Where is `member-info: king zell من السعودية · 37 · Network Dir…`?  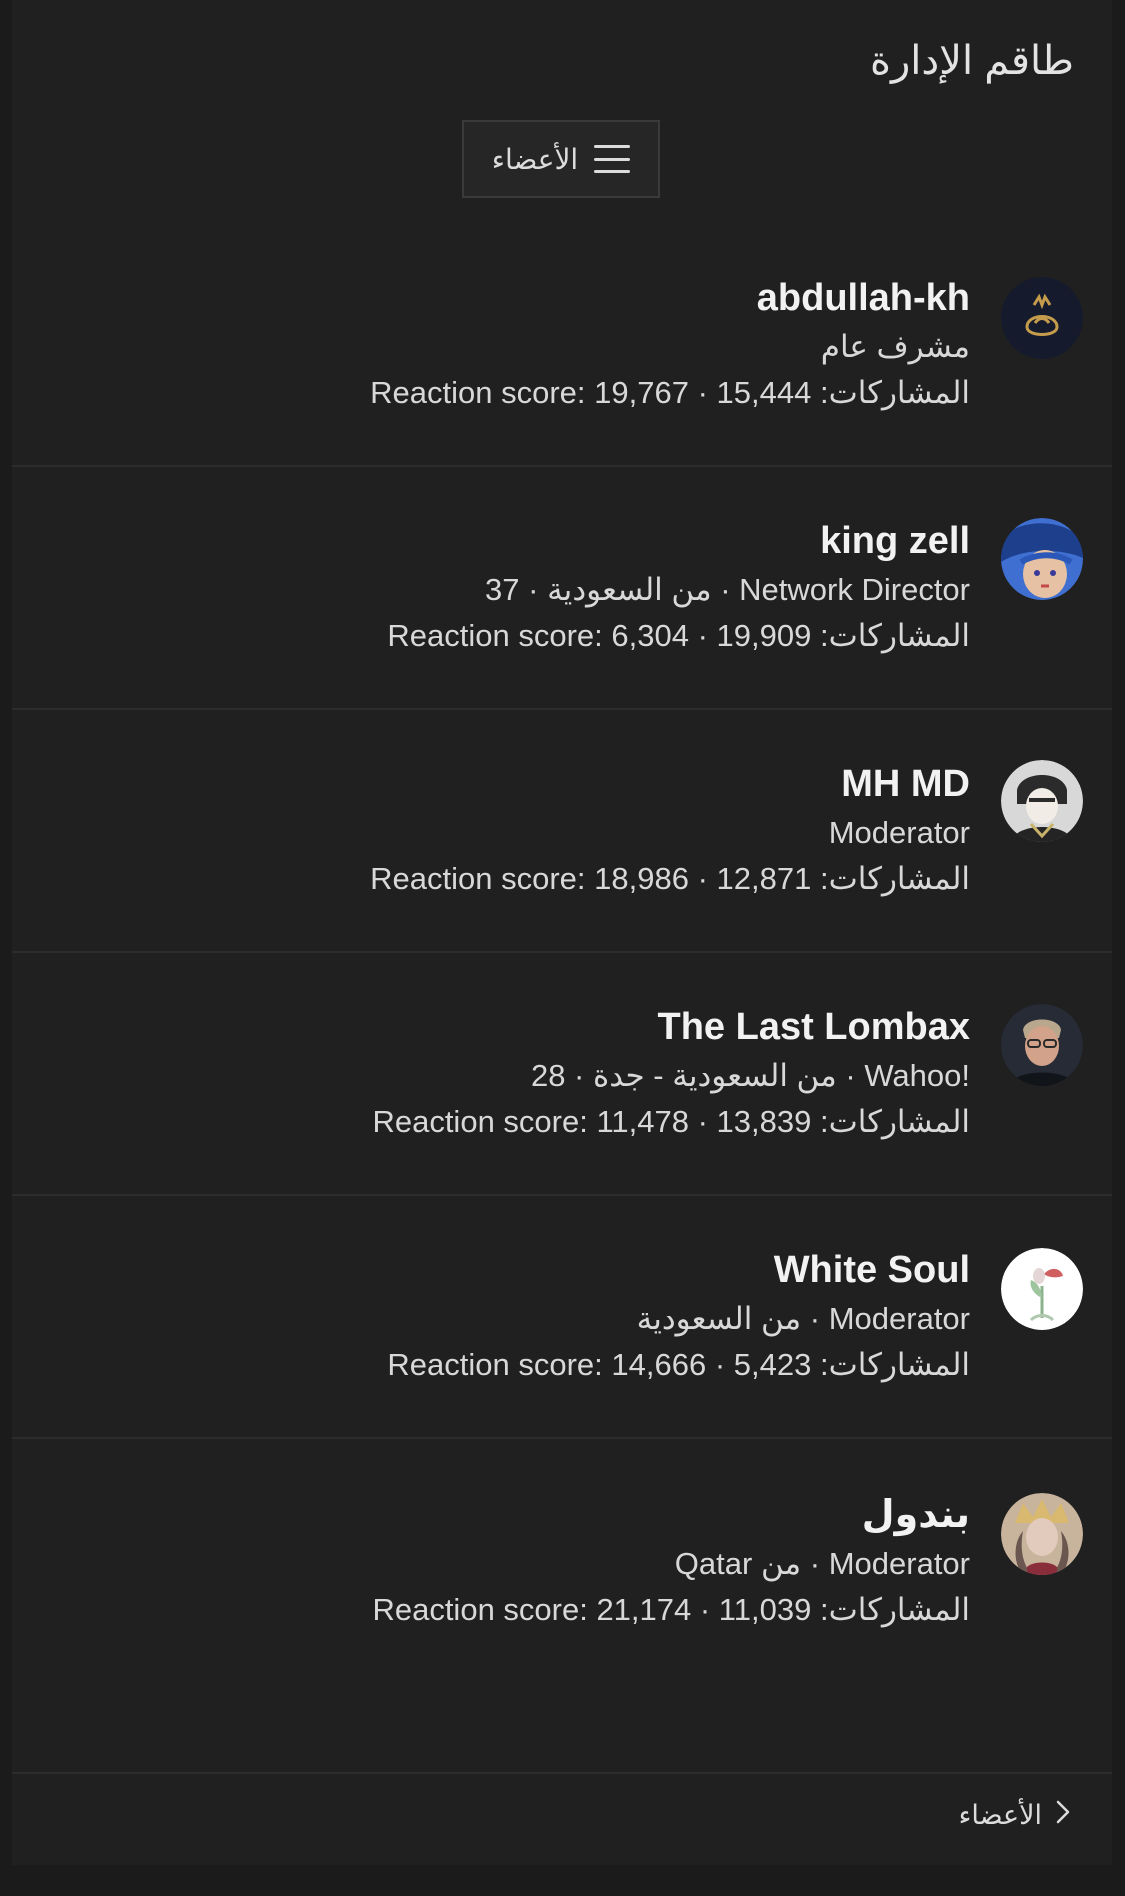
member-info: king zell من السعودية · 37 · Network Dir… is located at coordinates (678, 588).